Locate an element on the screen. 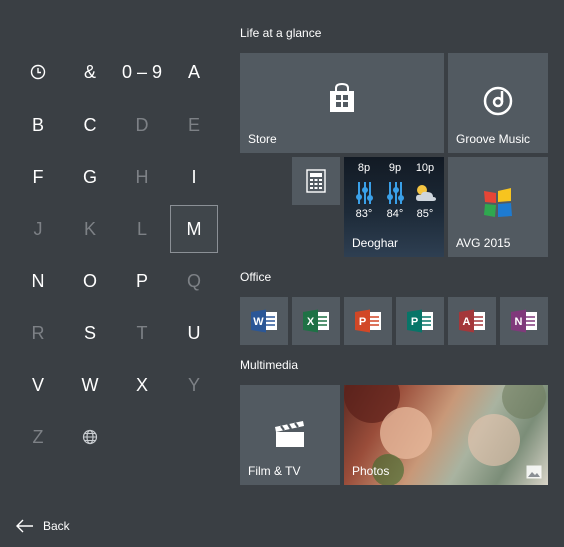 The image size is (564, 547). group-header-office: Office is located at coordinates (255, 277).